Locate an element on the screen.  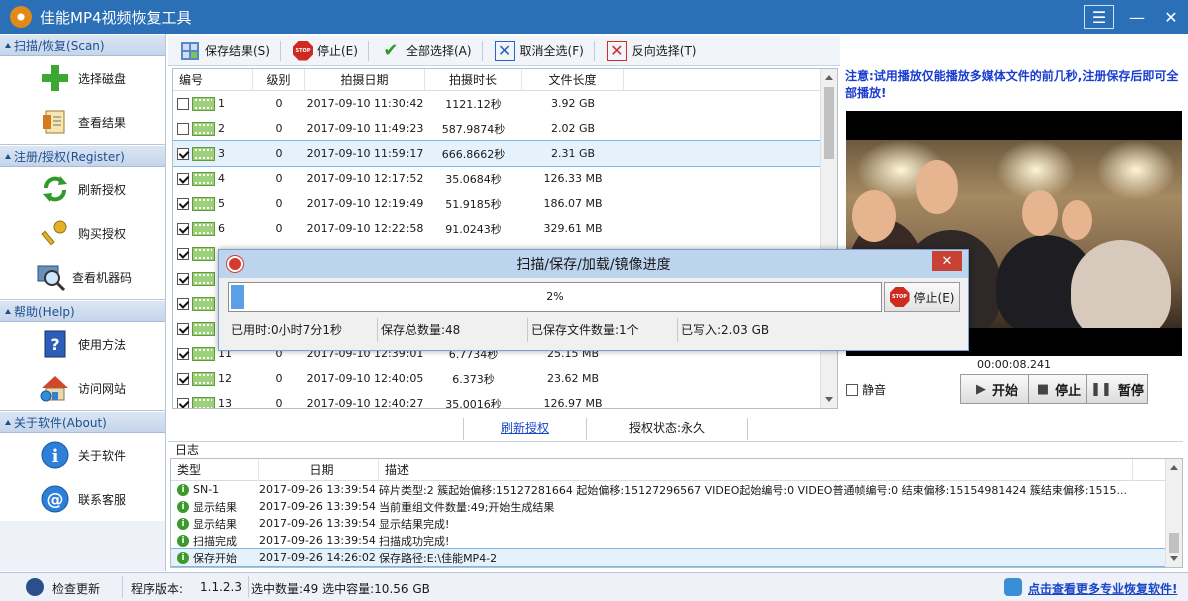
mute-checkbox: 静音 is located at coordinates (866, 389).